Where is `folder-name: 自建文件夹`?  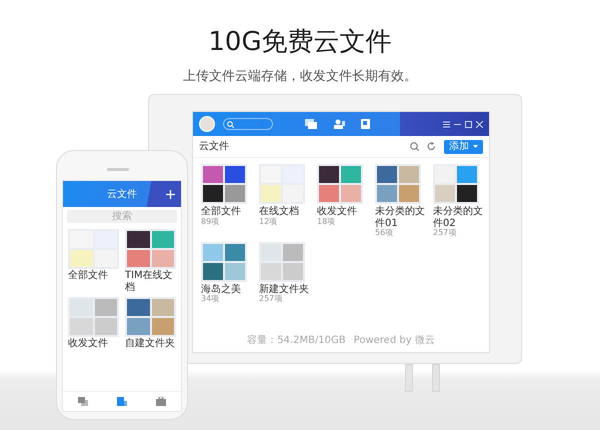
folder-name: 自建文件夹 is located at coordinates (150, 344).